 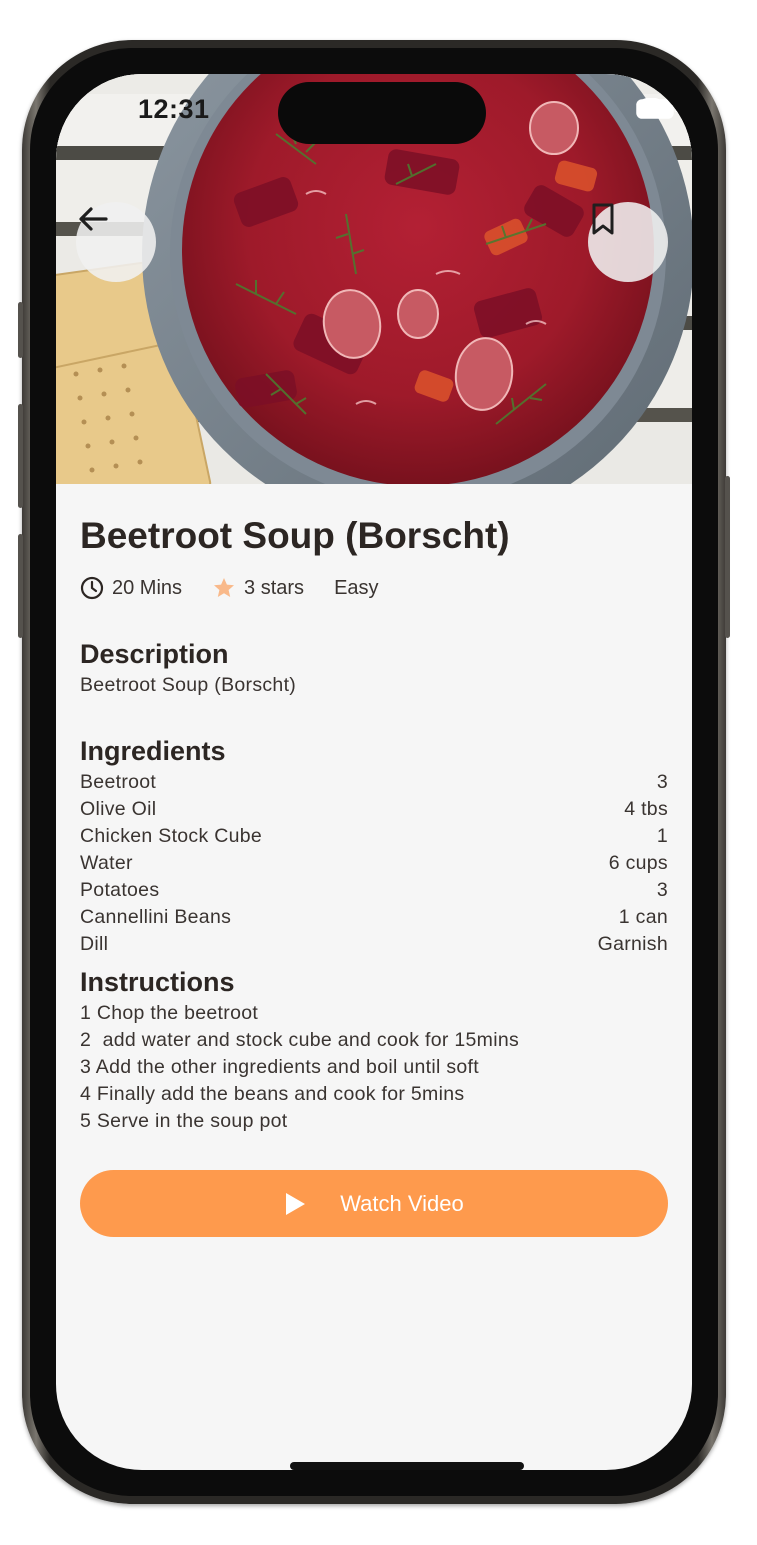 I want to click on mute-switch, so click(x=20, y=330).